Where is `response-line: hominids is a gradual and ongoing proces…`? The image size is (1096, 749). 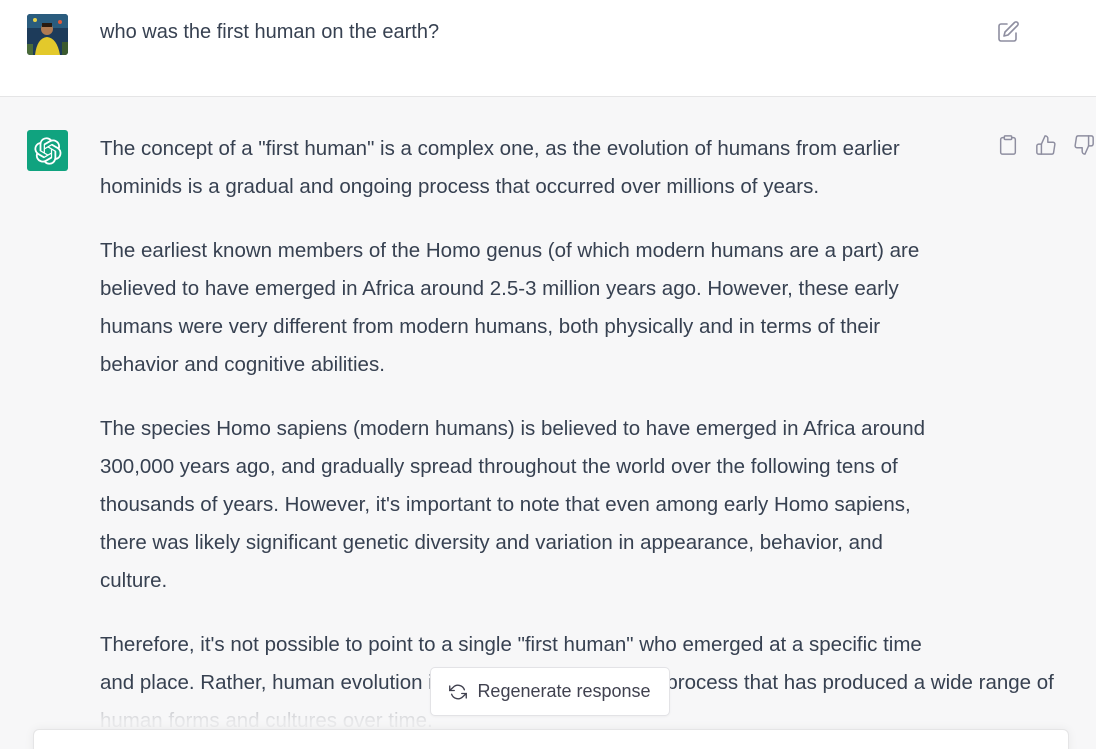 response-line: hominids is a gradual and ongoing proces… is located at coordinates (460, 186).